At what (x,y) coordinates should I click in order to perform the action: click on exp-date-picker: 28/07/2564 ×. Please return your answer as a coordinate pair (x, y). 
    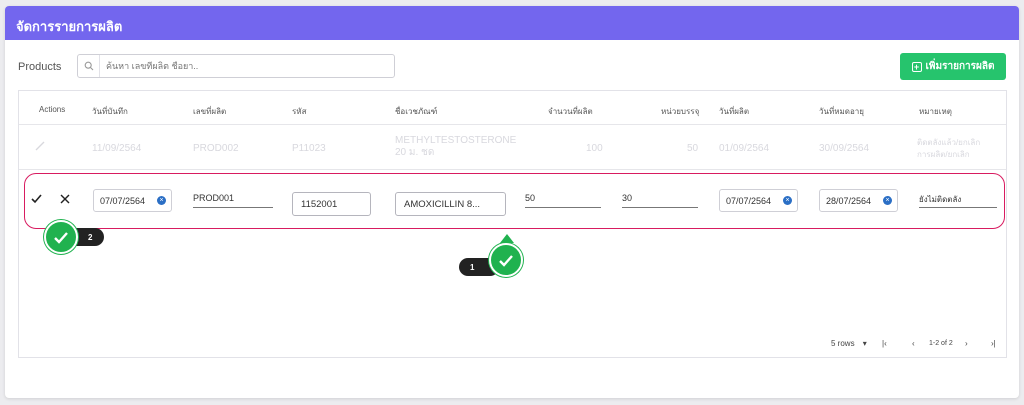
    Looking at the image, I should click on (858, 200).